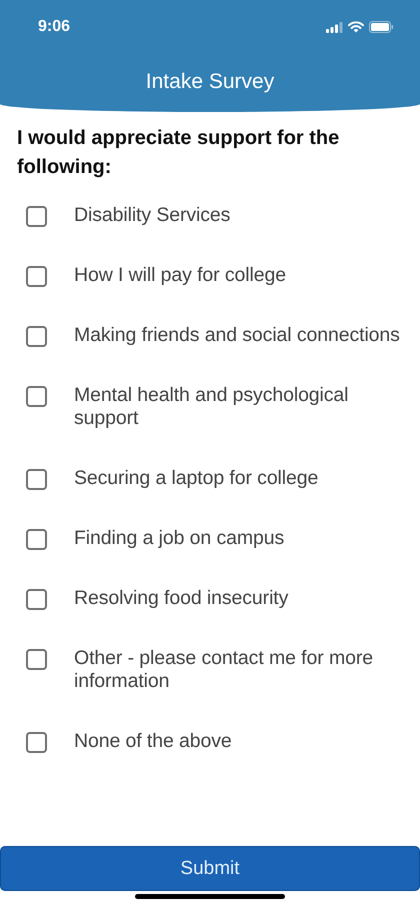  Describe the element at coordinates (179, 538) in the screenshot. I see `option-label: Finding a job on campus` at that location.